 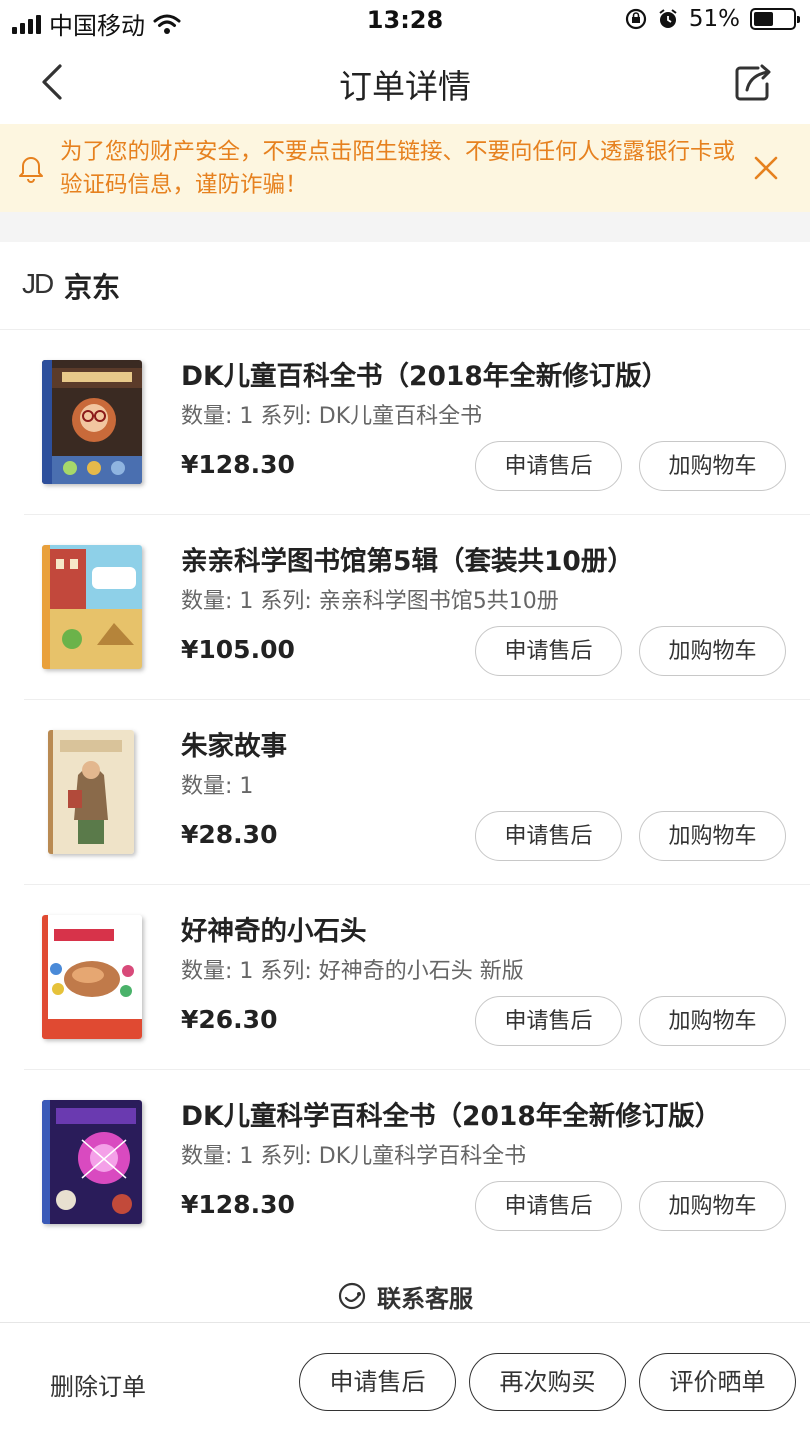 I want to click on bottom-action-bar: 删除订单 申请售后 再次购买 评价晒单, so click(x=405, y=1381).